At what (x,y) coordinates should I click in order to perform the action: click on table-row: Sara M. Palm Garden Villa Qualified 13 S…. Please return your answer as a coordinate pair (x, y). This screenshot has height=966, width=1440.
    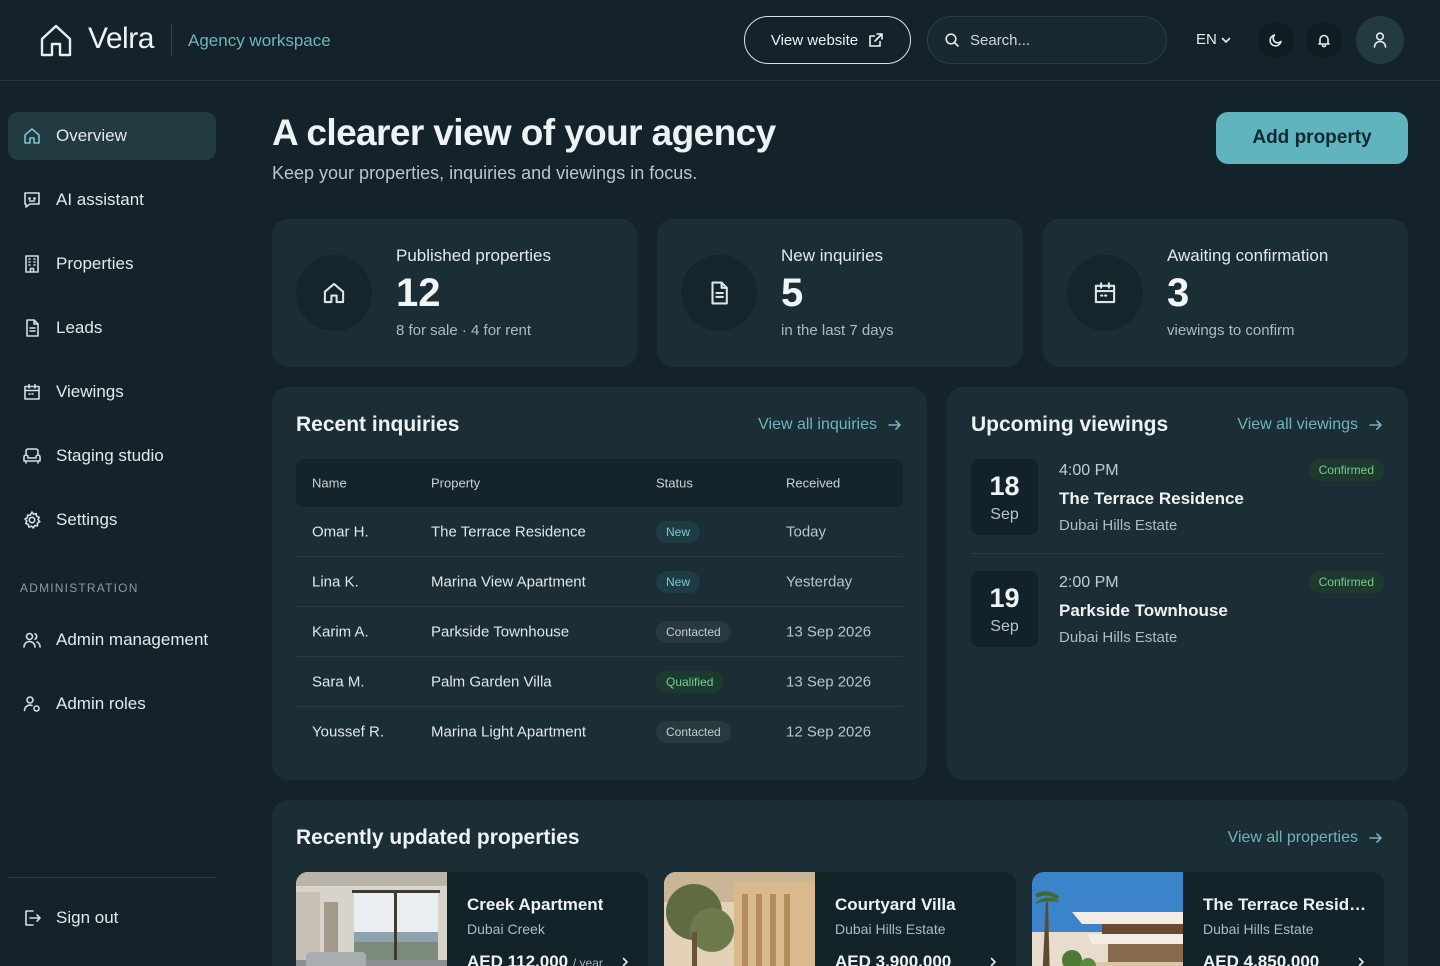
    Looking at the image, I should click on (599, 682).